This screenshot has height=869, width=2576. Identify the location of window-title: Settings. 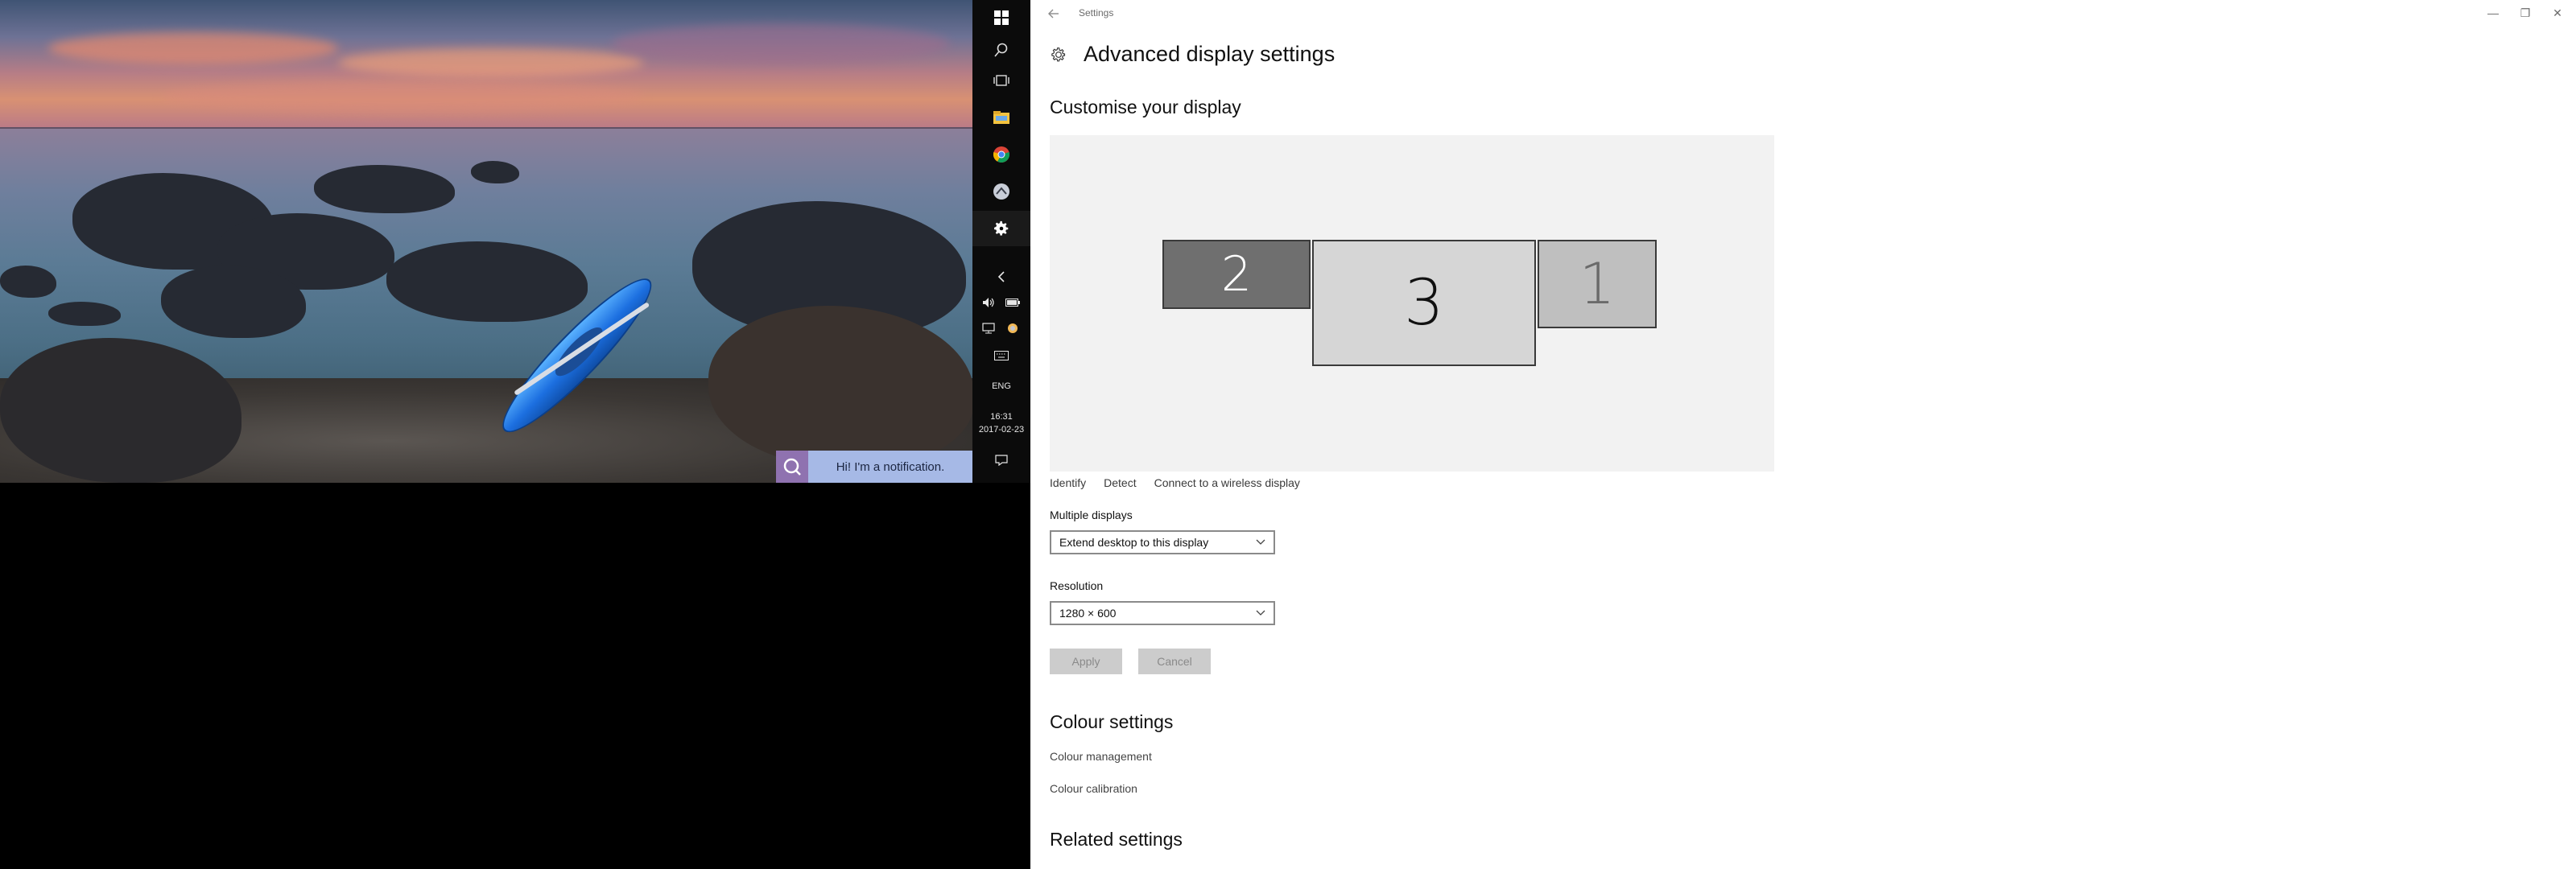
(1096, 13).